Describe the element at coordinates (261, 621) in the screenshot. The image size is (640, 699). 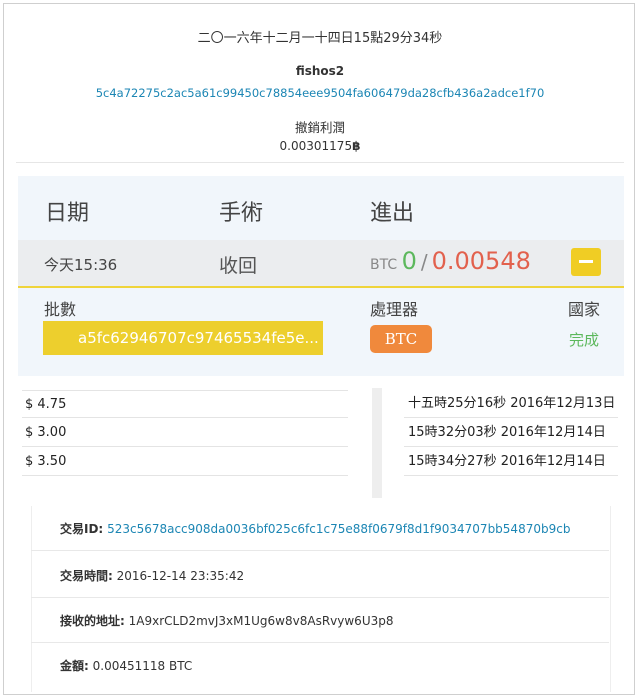
I see `address-value: 1A9xrCLD2mvJ3xM1Ug6w8v8AsRvyw6U3p8` at that location.